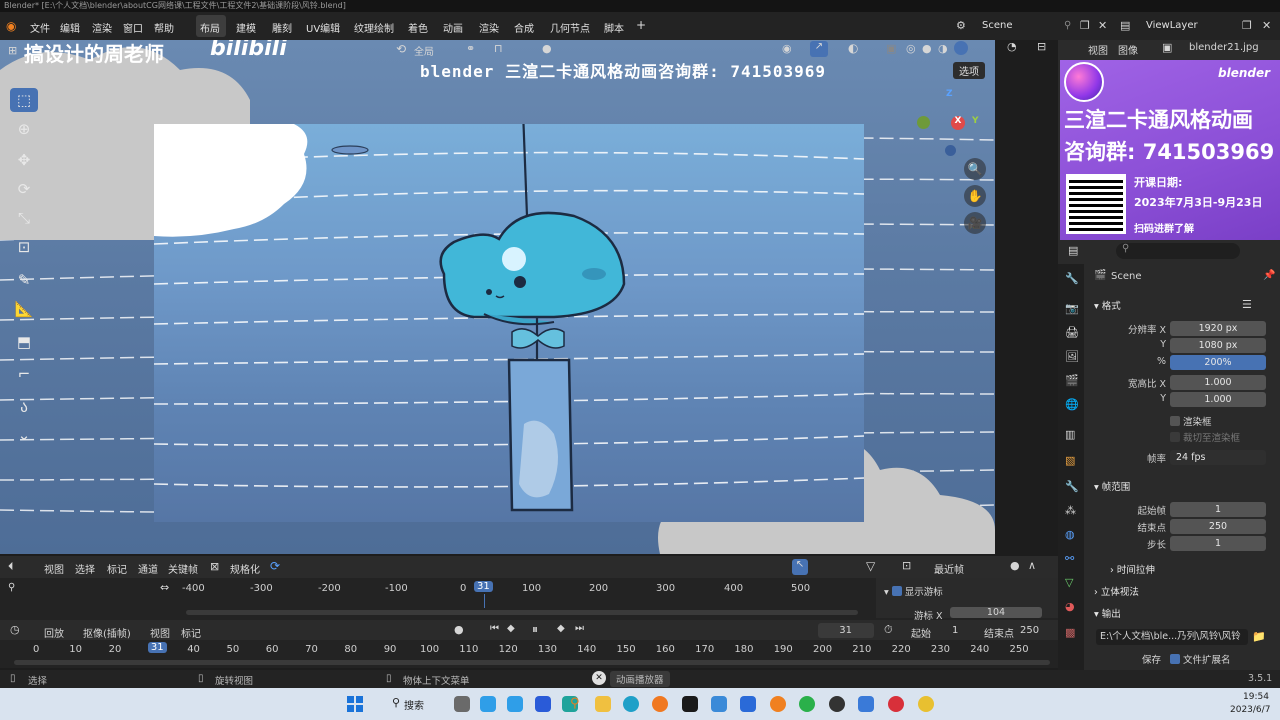 This screenshot has height=720, width=1280. Describe the element at coordinates (660, 704) in the screenshot. I see `firefox-icon` at that location.